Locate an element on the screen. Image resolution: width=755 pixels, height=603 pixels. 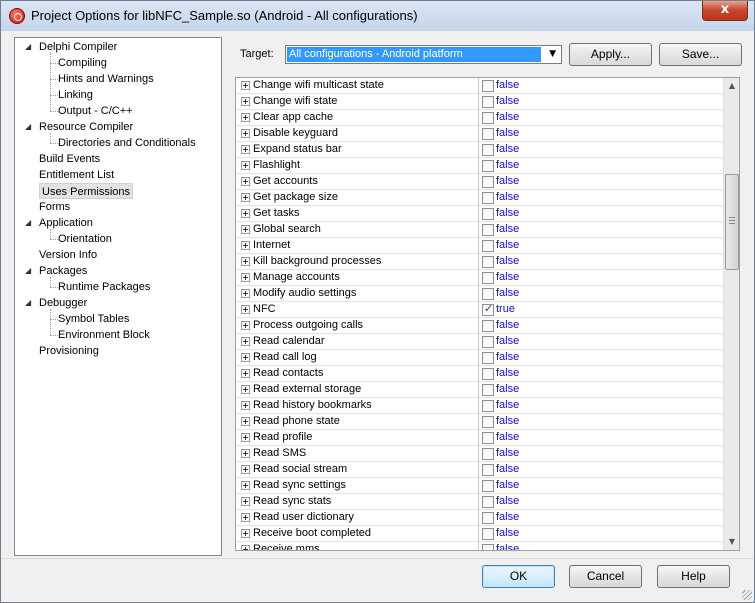
permission-row: Read phone state false is located at coordinates (479, 422).